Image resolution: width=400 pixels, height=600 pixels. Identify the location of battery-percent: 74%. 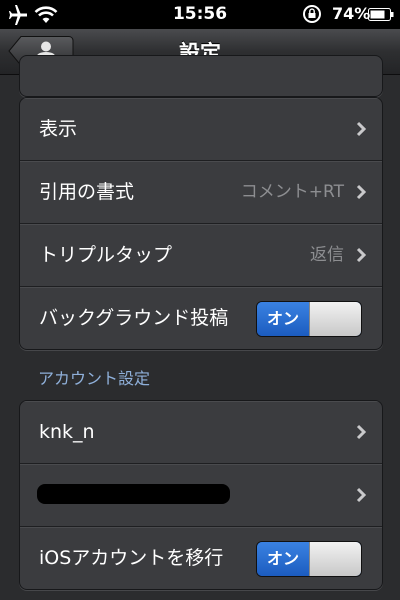
(351, 13).